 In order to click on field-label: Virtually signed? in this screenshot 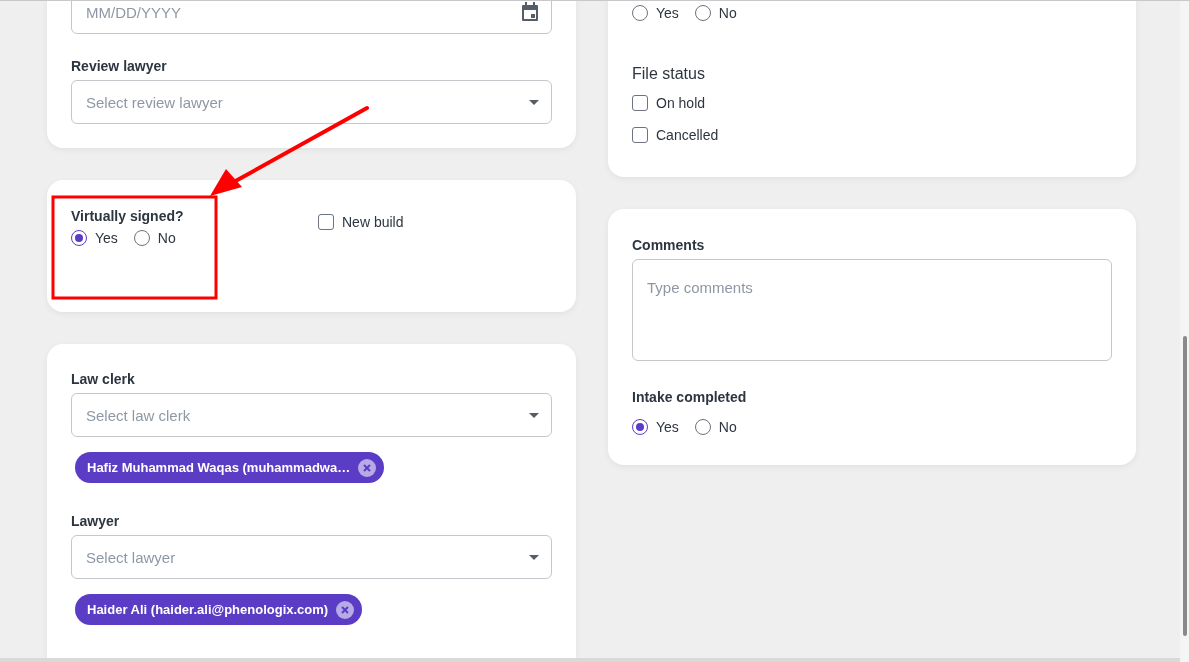, I will do `click(128, 216)`.